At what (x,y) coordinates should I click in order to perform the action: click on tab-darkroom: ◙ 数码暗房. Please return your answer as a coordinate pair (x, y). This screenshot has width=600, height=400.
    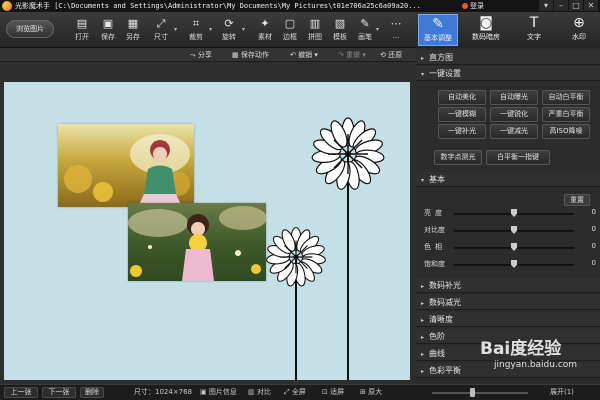
    Looking at the image, I should click on (486, 30).